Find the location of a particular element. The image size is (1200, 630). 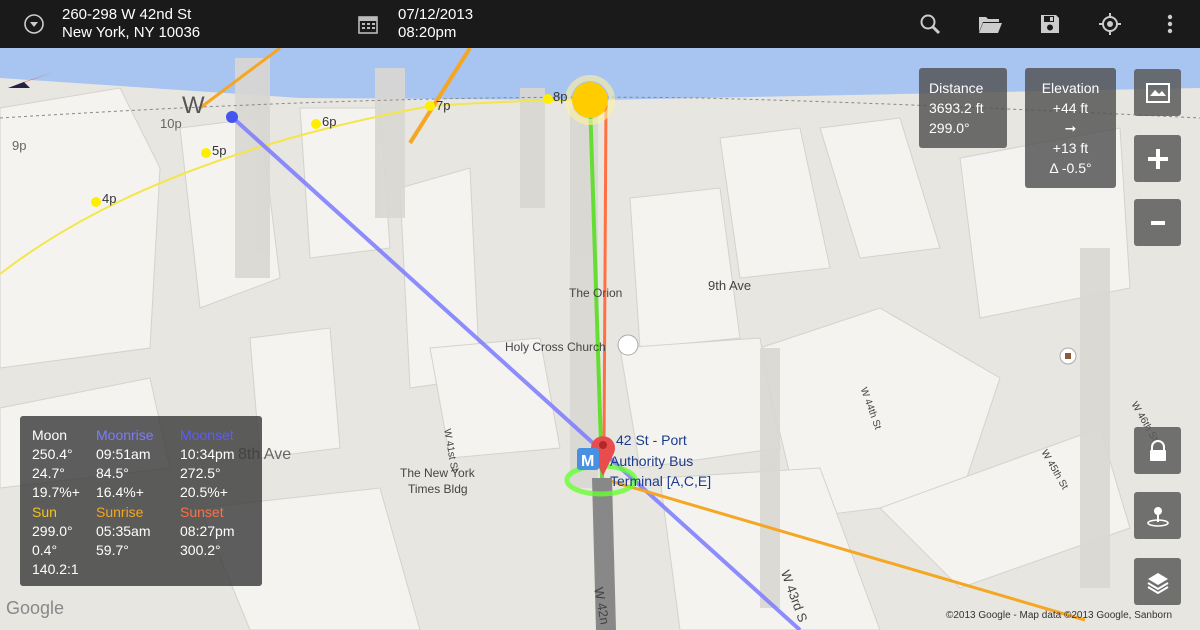

search-icon is located at coordinates (930, 24).